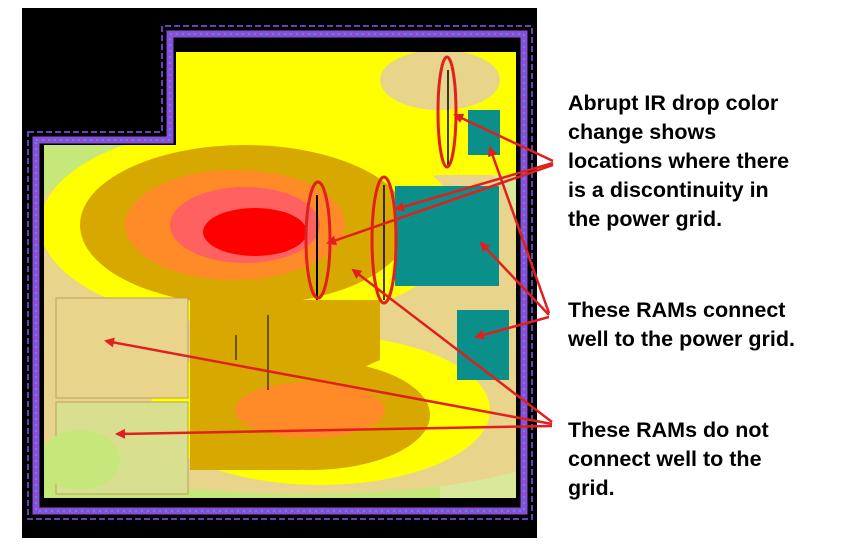 This screenshot has width=846, height=547. What do you see at coordinates (82, 460) in the screenshot?
I see `ram-left-bottom-low-drop` at bounding box center [82, 460].